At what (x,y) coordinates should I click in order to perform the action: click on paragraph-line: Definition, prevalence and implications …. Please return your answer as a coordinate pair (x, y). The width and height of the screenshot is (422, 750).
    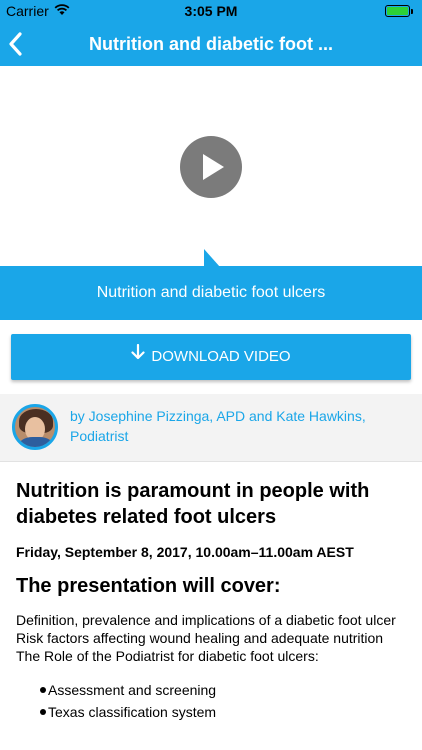
    Looking at the image, I should click on (206, 620).